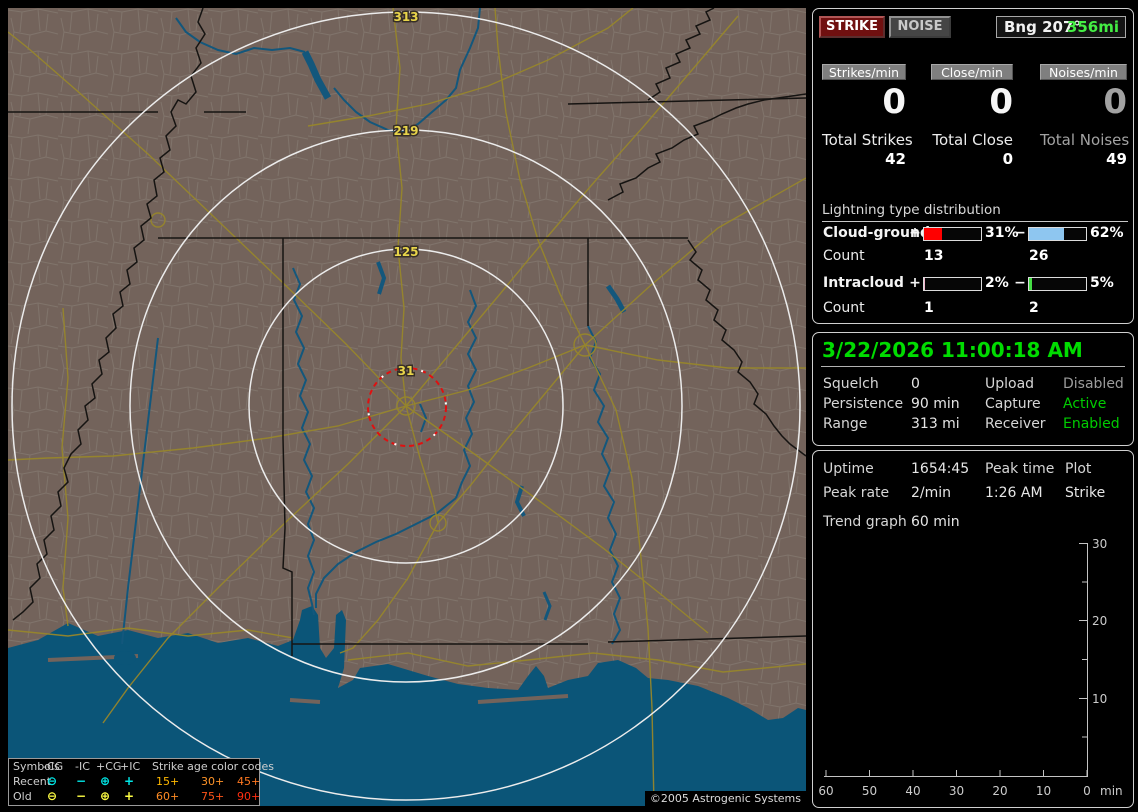 The height and width of the screenshot is (812, 1138). What do you see at coordinates (1013, 404) in the screenshot?
I see `capture-label: Capture` at bounding box center [1013, 404].